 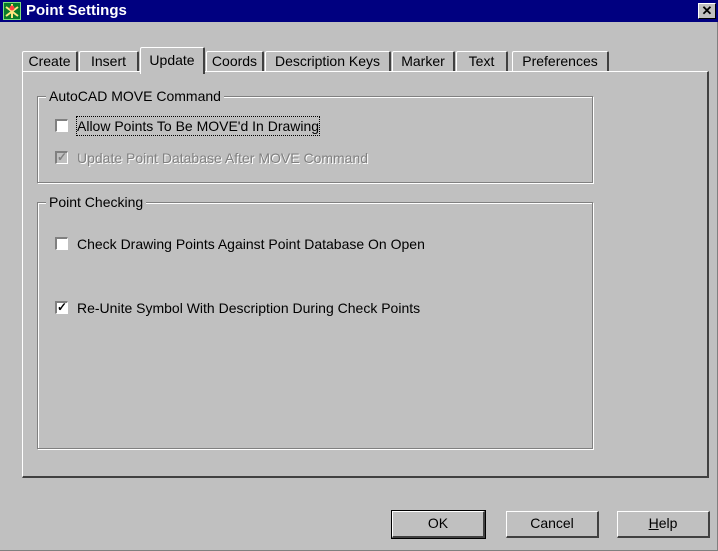 What do you see at coordinates (707, 11) in the screenshot?
I see `close-icon: ✕` at bounding box center [707, 11].